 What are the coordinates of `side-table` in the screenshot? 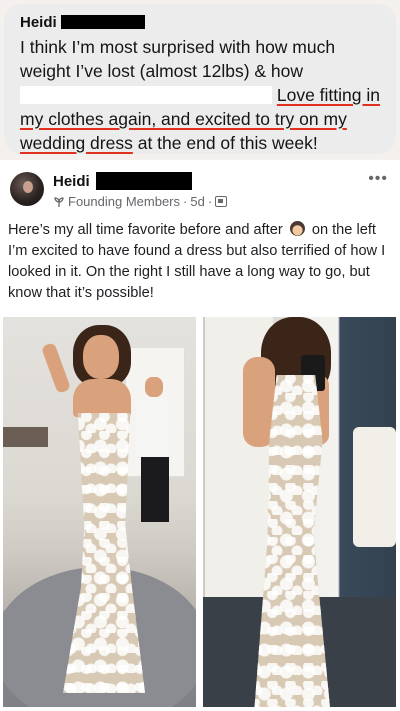 It's located at (25, 437).